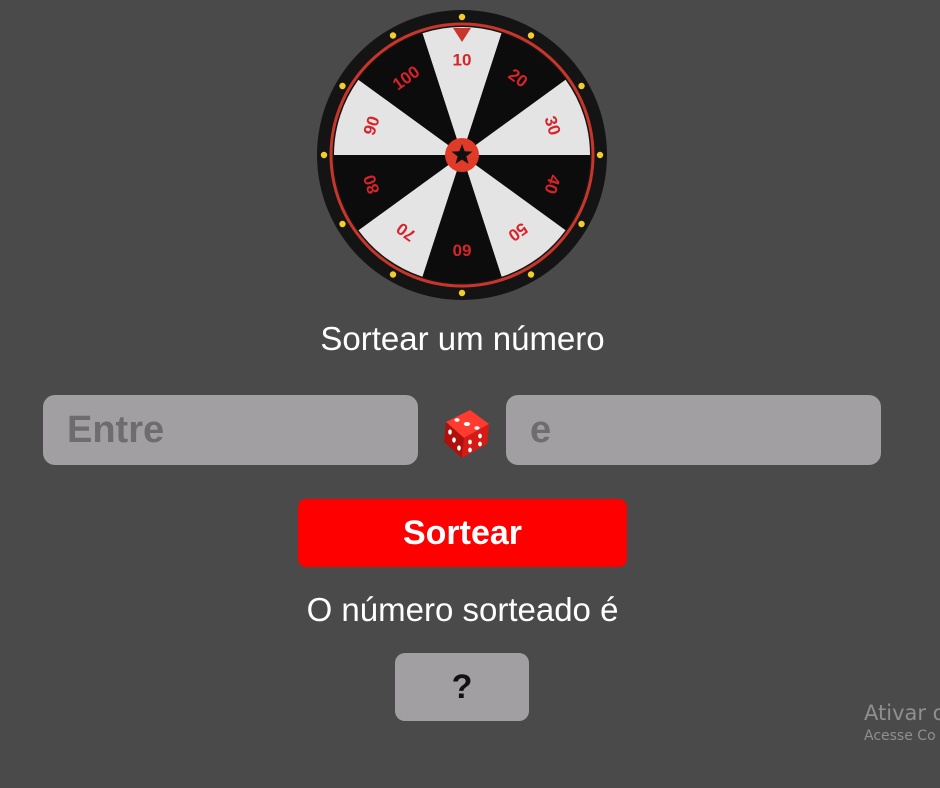 This screenshot has height=788, width=940. What do you see at coordinates (693, 430) in the screenshot?
I see `max-number-input` at bounding box center [693, 430].